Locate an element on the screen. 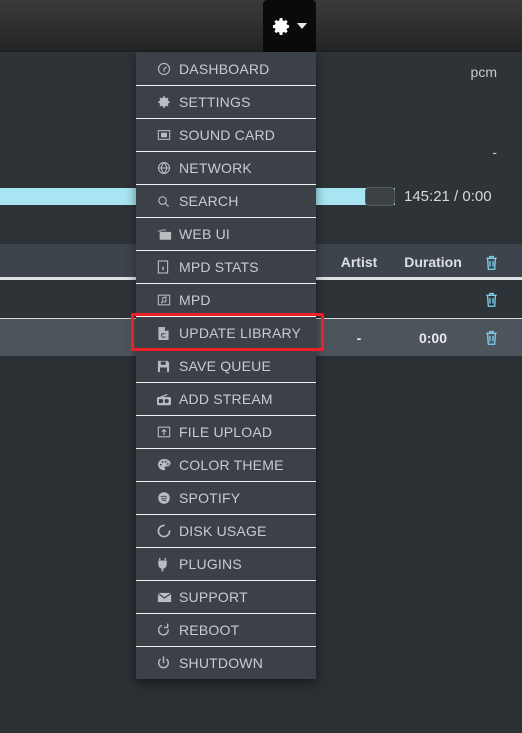 This screenshot has height=733, width=522. upload-icon is located at coordinates (168, 432).